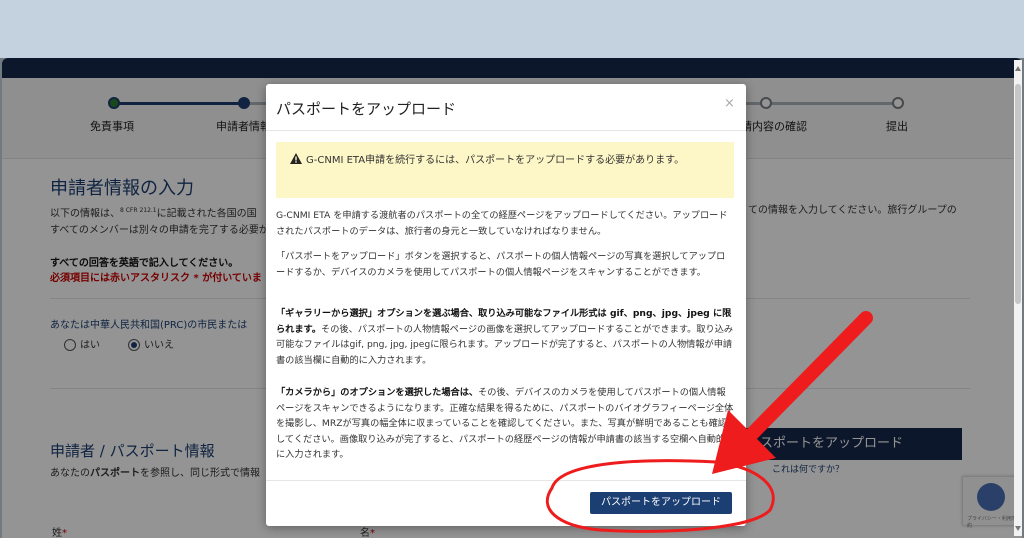 The height and width of the screenshot is (538, 1024). I want to click on page-scrollbar, so click(1018, 298).